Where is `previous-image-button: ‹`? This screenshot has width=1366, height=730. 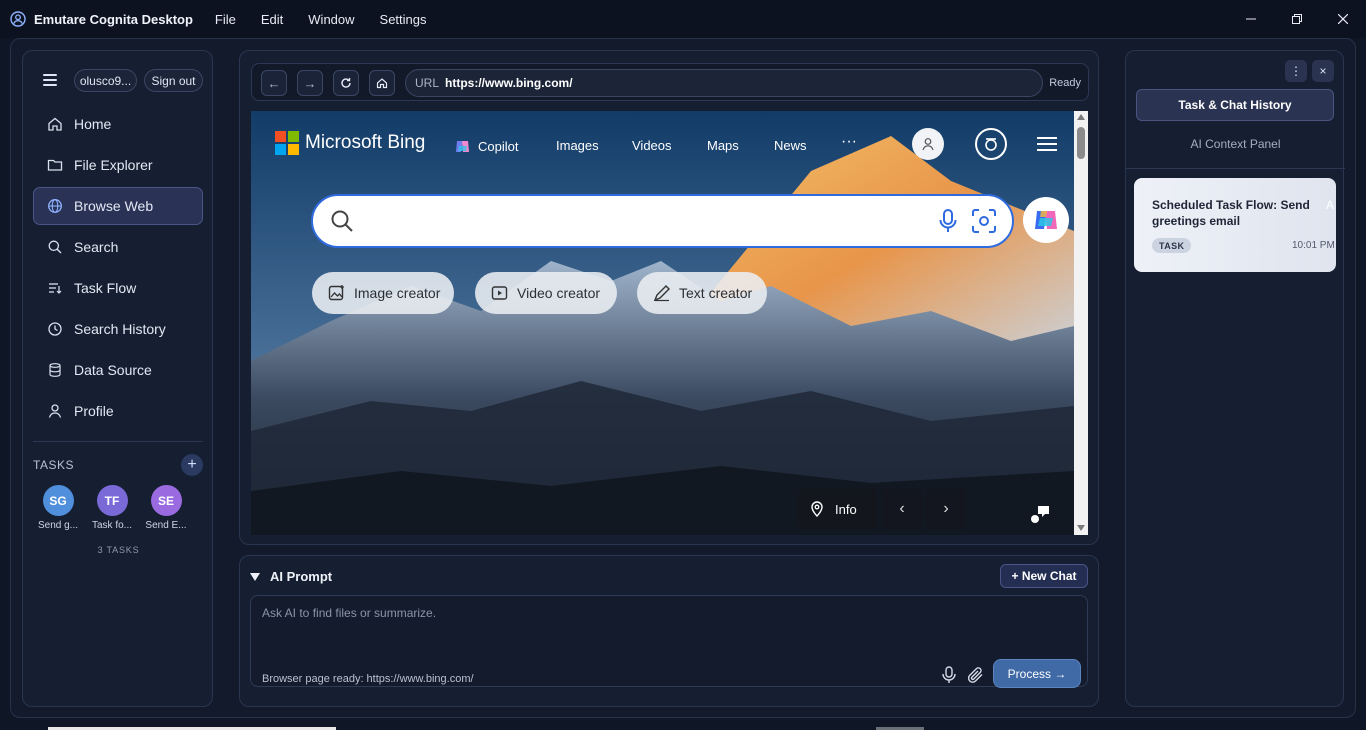 previous-image-button: ‹ is located at coordinates (902, 509).